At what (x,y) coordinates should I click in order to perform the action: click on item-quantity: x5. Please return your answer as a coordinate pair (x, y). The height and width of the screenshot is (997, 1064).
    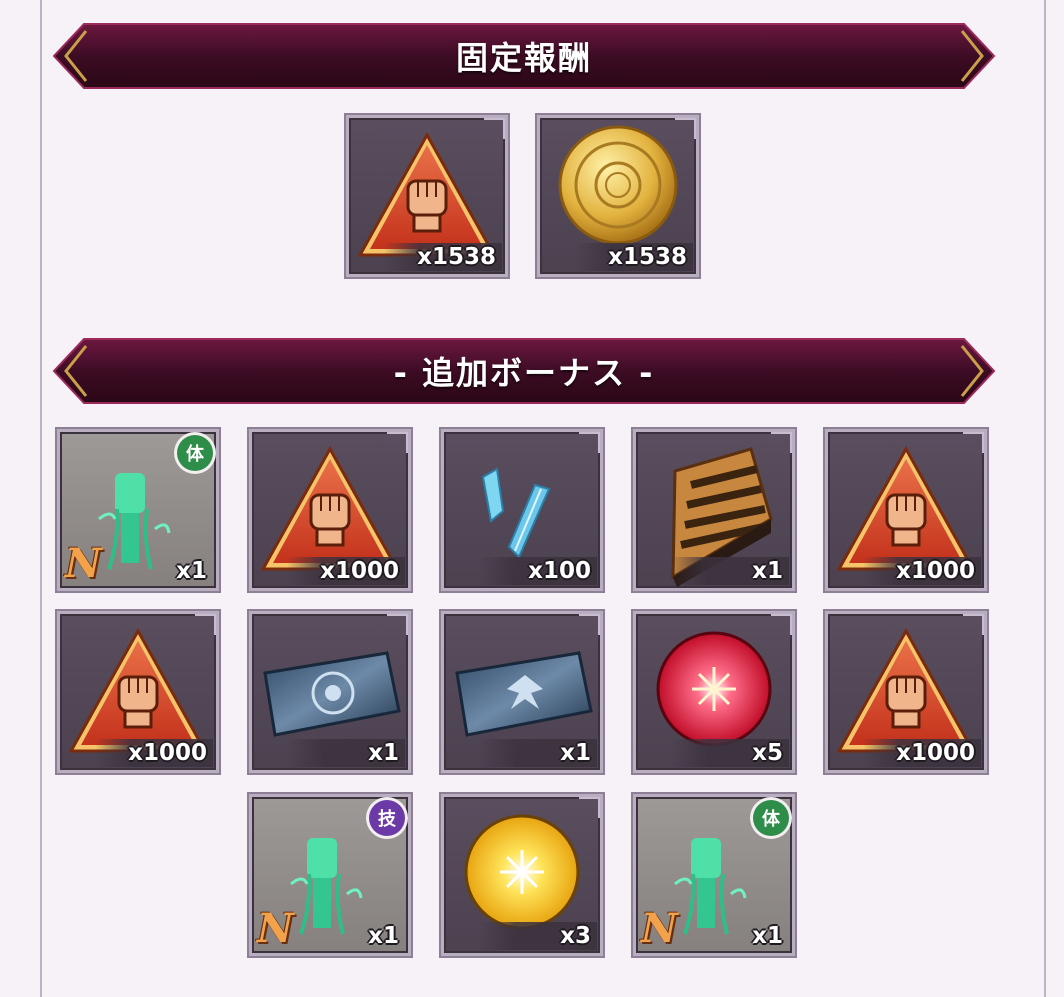
    Looking at the image, I should click on (767, 753).